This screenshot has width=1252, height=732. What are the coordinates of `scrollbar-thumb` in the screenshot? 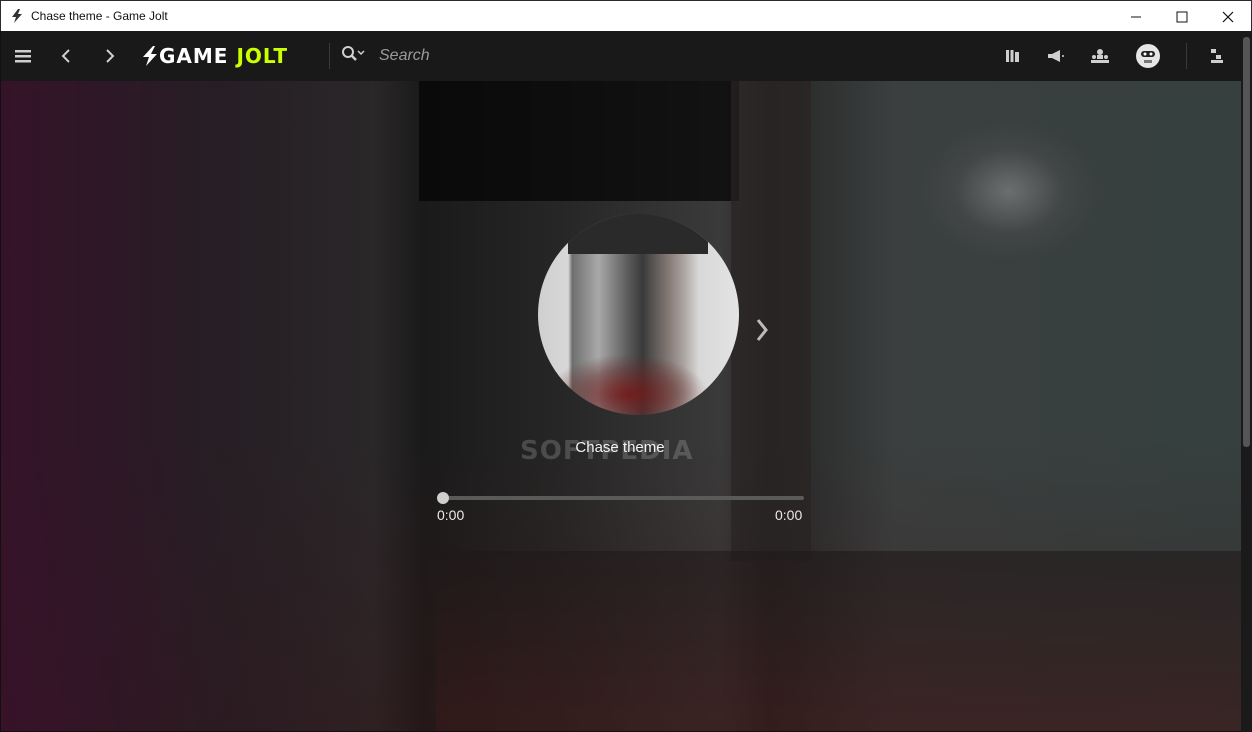 It's located at (1246, 242).